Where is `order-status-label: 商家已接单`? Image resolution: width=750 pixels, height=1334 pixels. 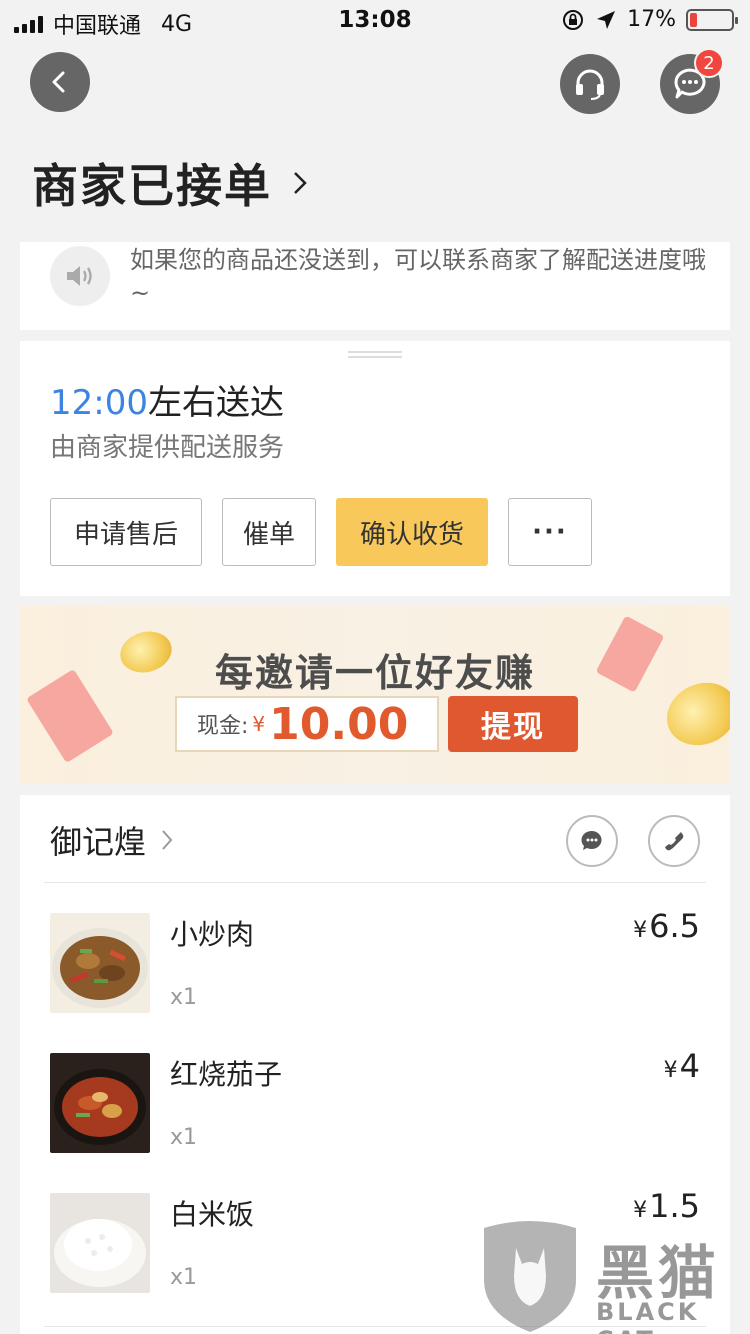 order-status-label: 商家已接单 is located at coordinates (152, 186).